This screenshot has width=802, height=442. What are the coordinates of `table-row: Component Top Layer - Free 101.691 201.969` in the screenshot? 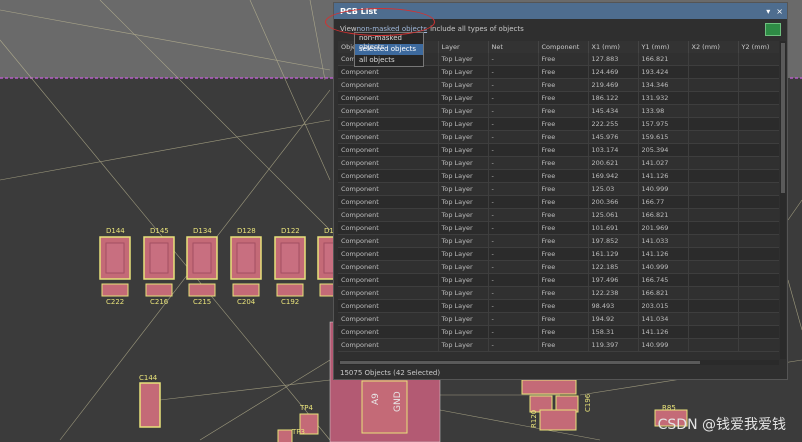 It's located at (558, 228).